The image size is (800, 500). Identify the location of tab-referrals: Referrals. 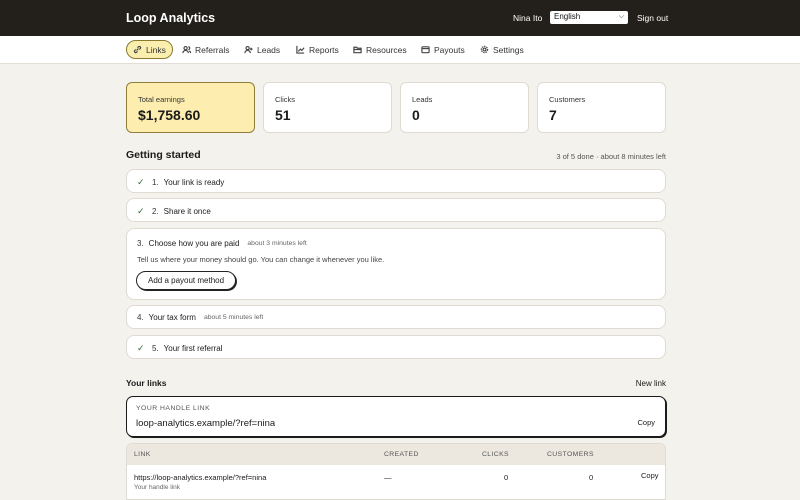
(205, 49).